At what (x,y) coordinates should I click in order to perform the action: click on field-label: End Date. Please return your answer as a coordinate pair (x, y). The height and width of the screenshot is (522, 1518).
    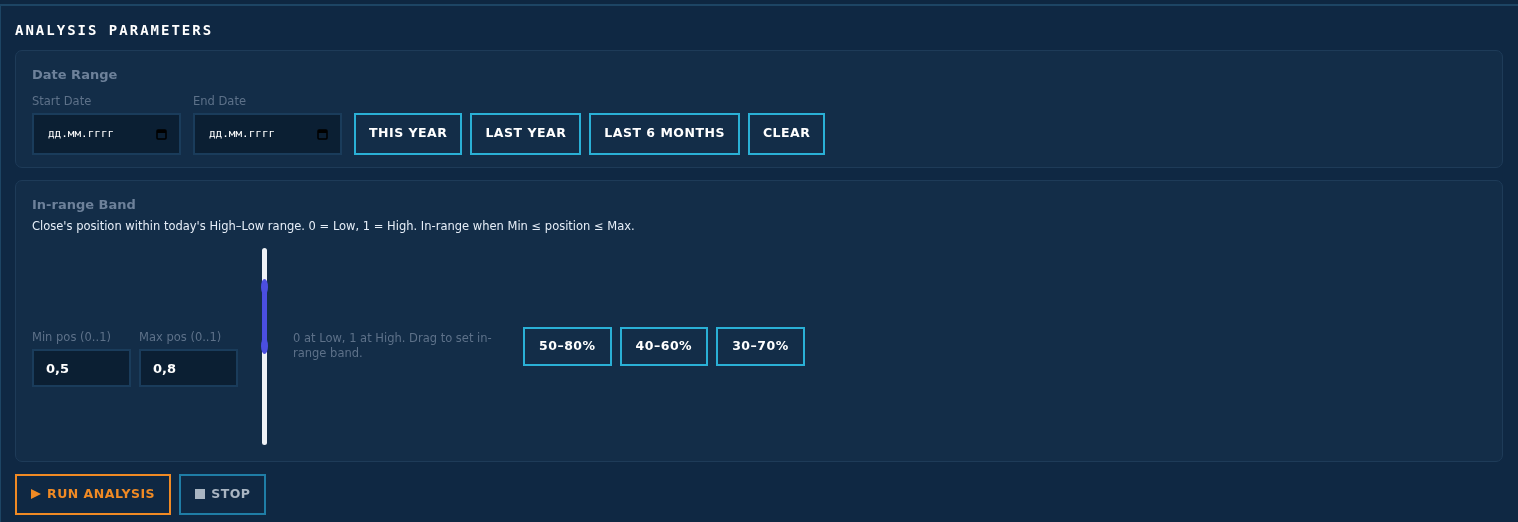
    Looking at the image, I should click on (220, 101).